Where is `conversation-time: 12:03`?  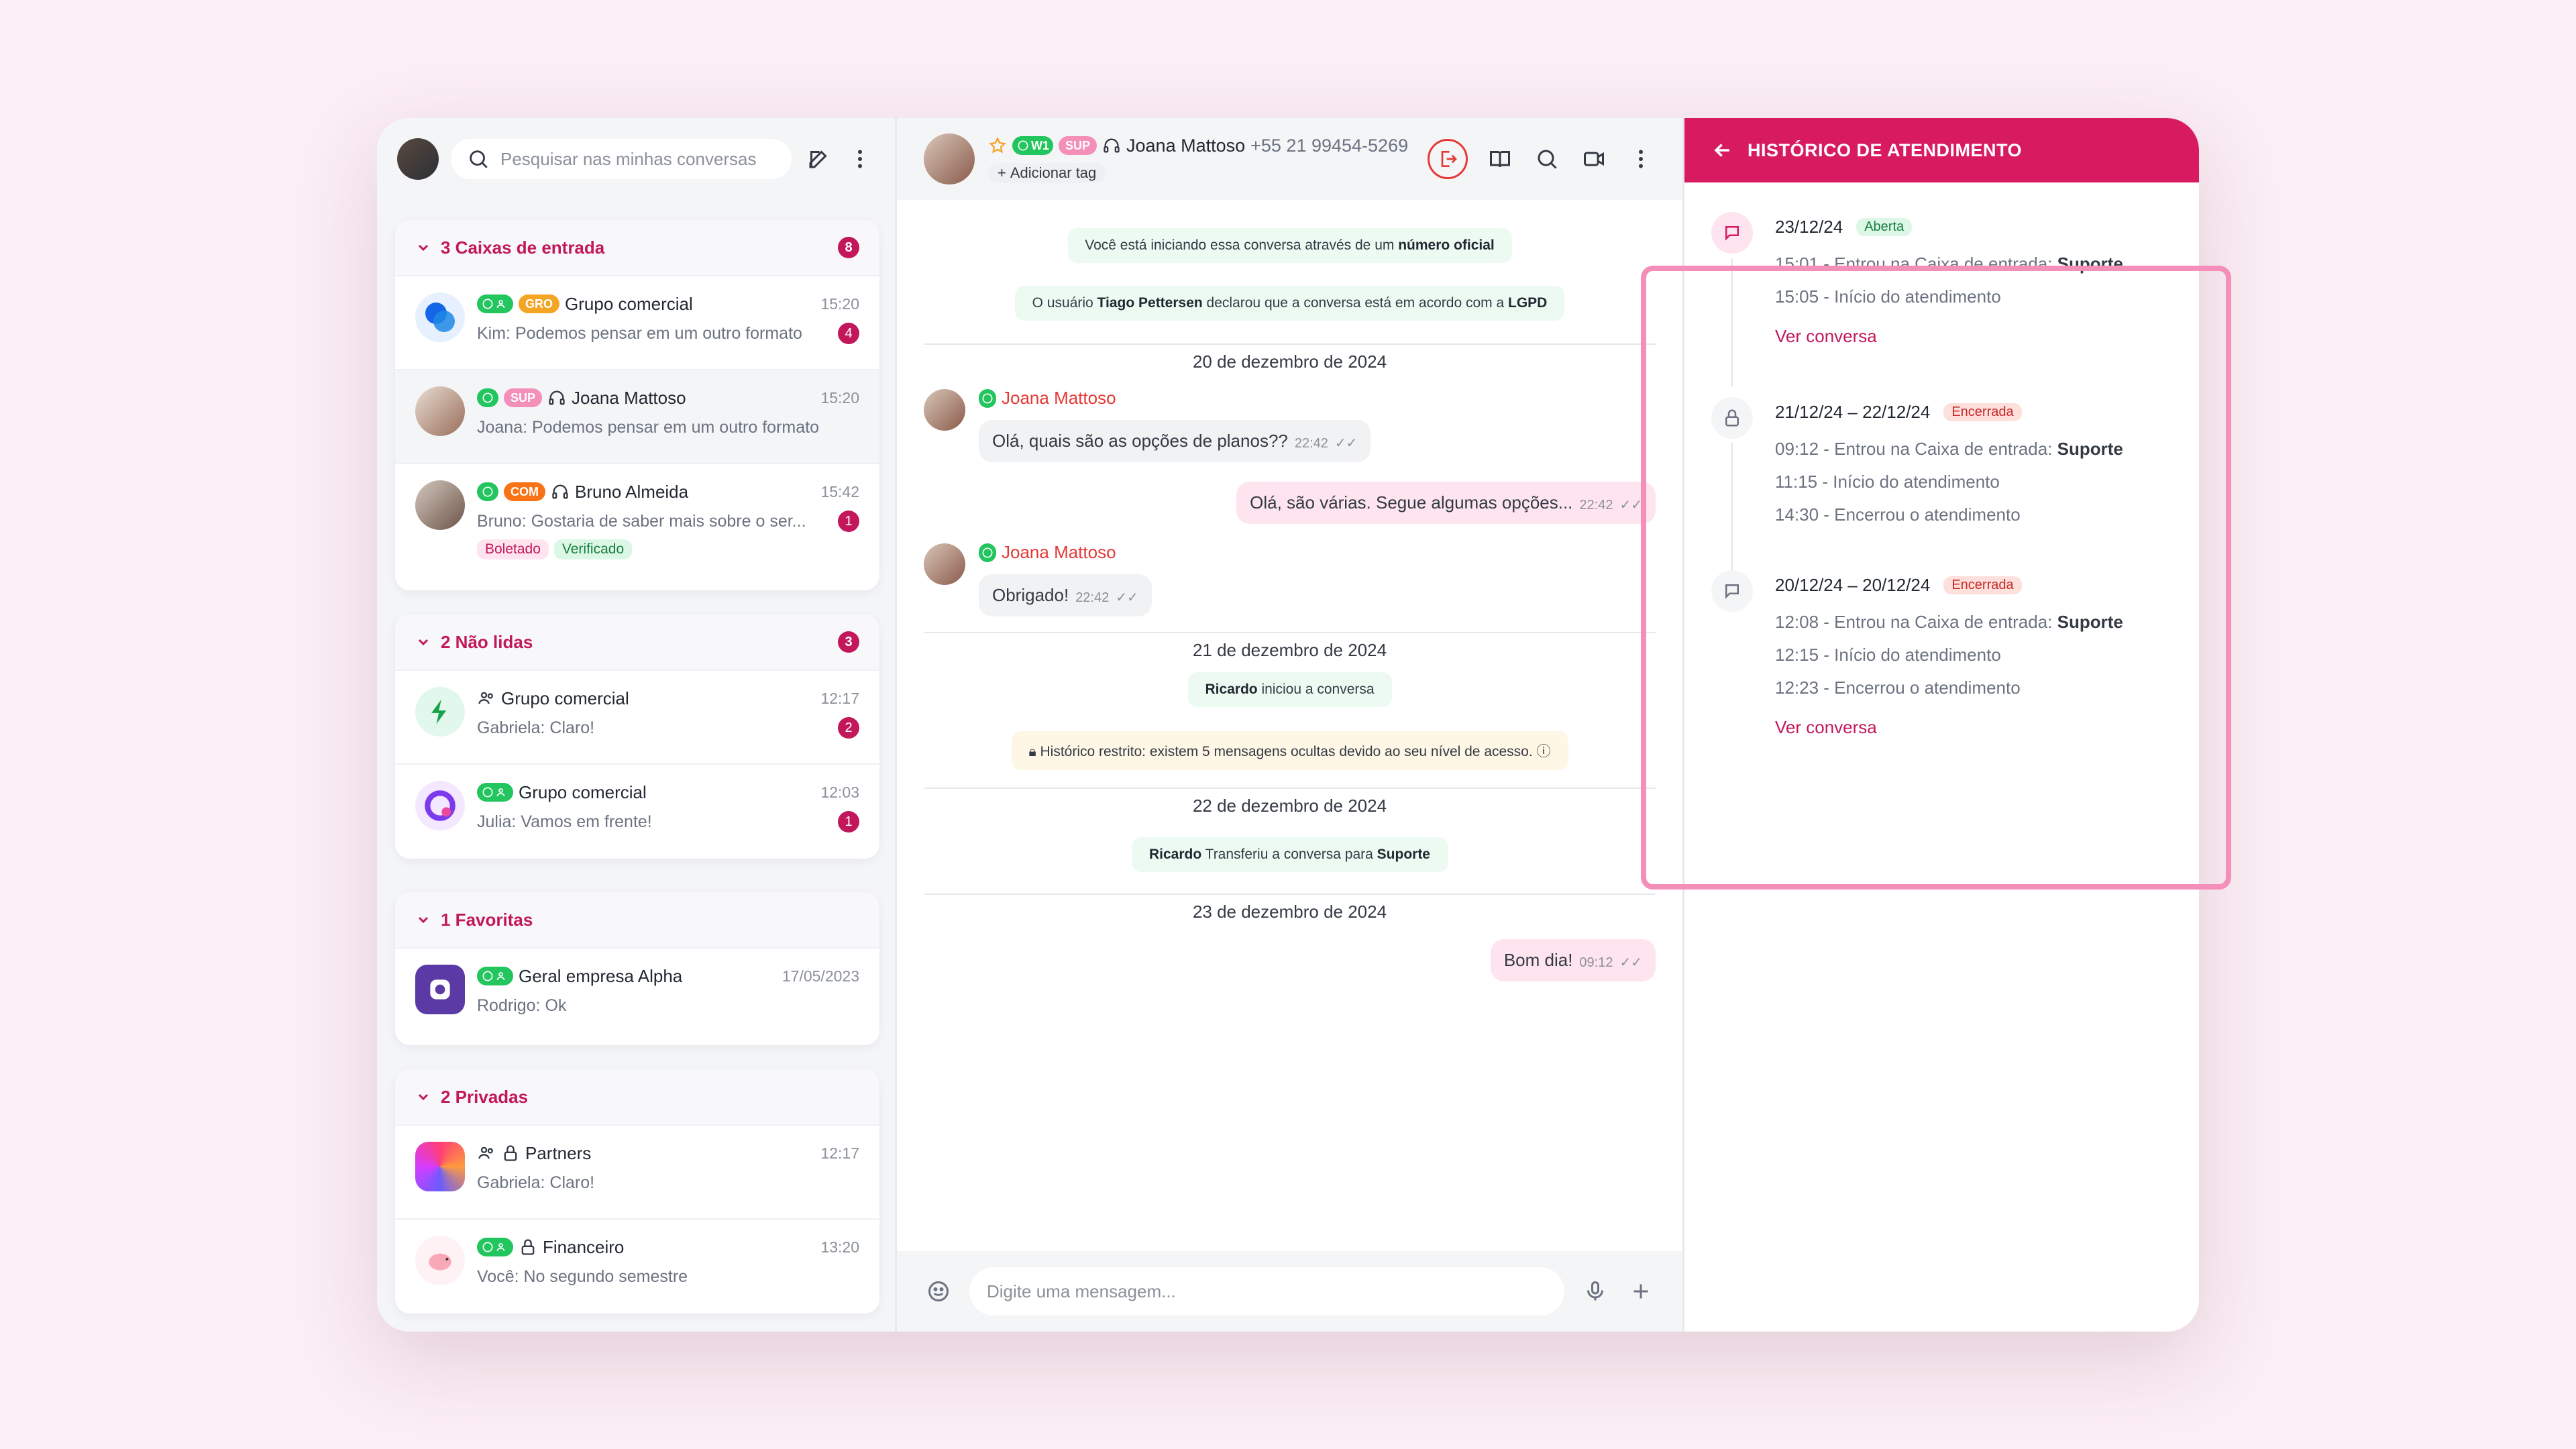
conversation-time: 12:03 is located at coordinates (839, 792).